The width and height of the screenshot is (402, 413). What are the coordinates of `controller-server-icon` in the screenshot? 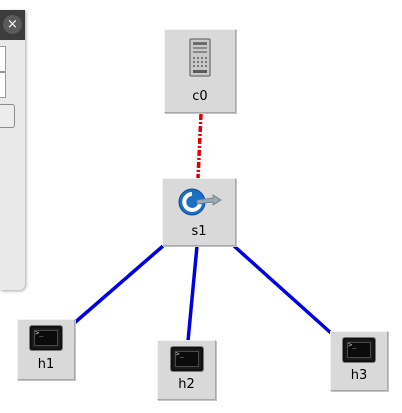 It's located at (200, 60).